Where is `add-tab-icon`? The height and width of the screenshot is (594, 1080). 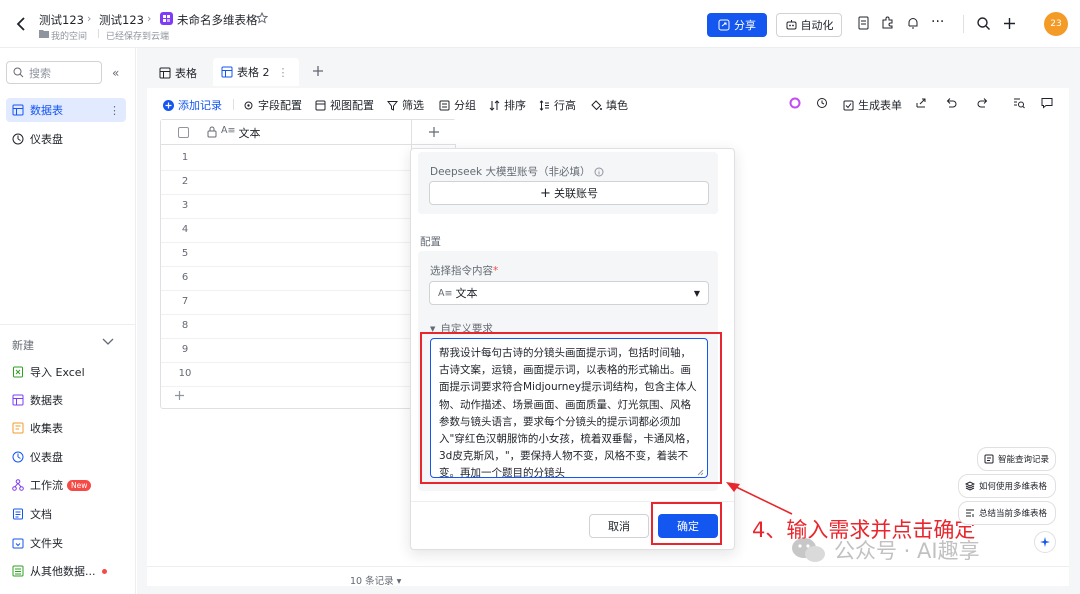 add-tab-icon is located at coordinates (318, 71).